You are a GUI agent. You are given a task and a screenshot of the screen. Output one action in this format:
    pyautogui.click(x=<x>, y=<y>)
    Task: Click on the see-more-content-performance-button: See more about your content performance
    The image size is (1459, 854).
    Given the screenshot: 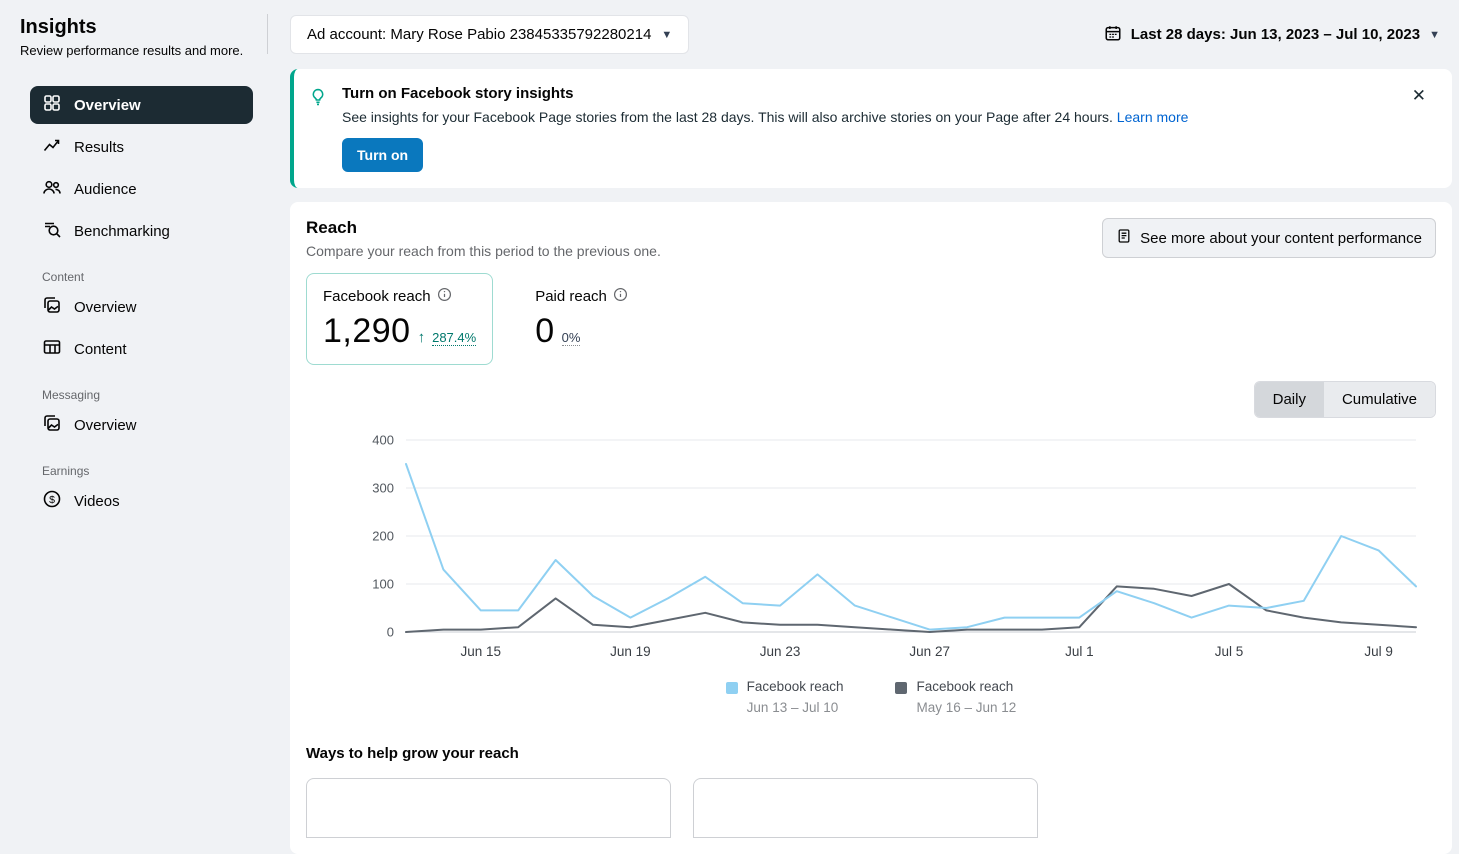 What is the action you would take?
    pyautogui.click(x=1269, y=238)
    